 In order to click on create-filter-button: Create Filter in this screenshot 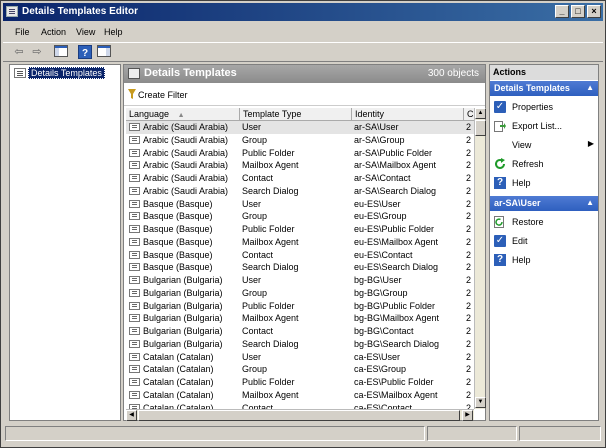, I will do `click(163, 95)`.